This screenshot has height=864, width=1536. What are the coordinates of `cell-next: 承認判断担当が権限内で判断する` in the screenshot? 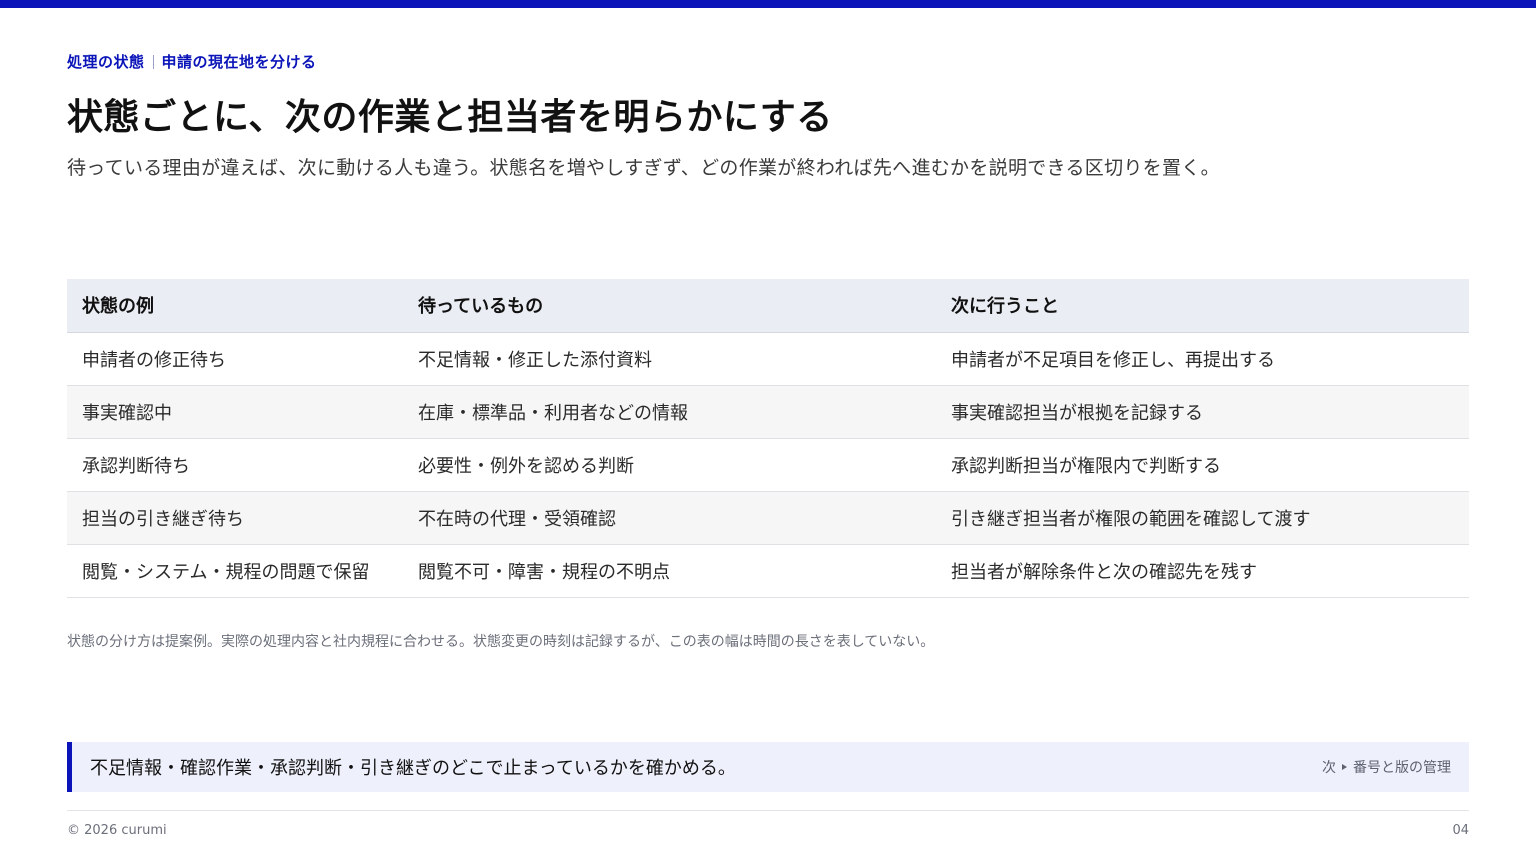 It's located at (1202, 465).